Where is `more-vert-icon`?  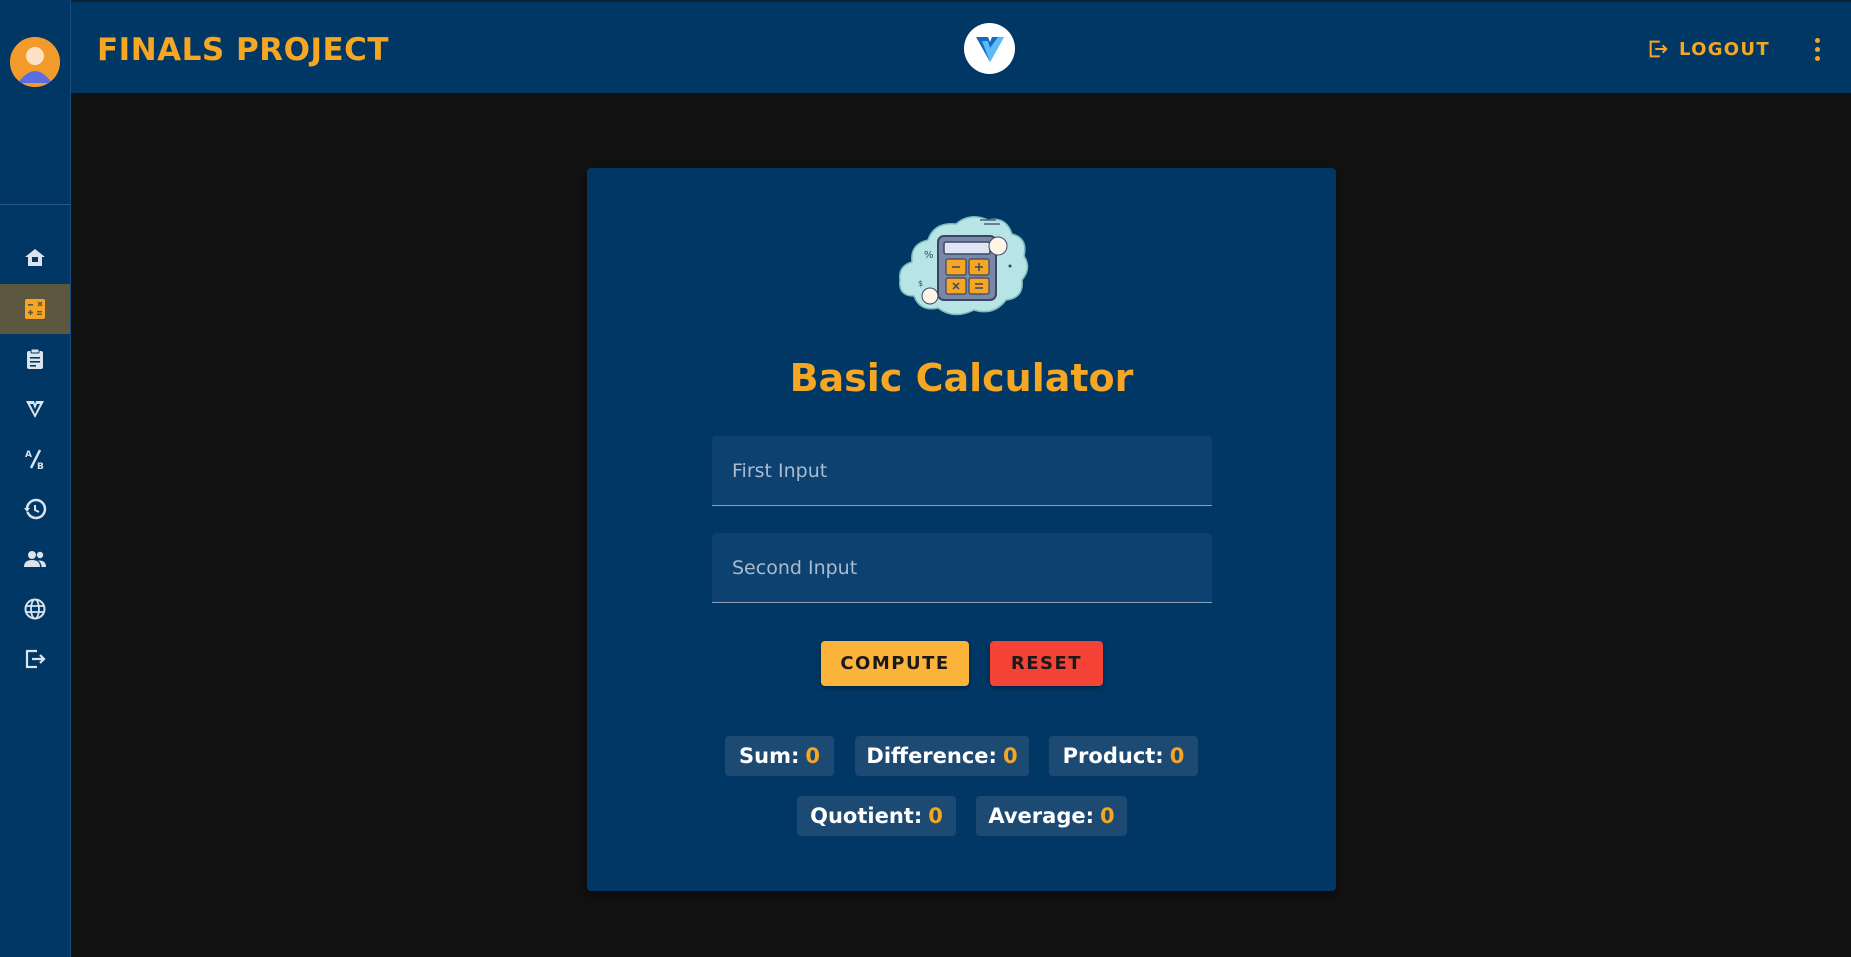
more-vert-icon is located at coordinates (1817, 40).